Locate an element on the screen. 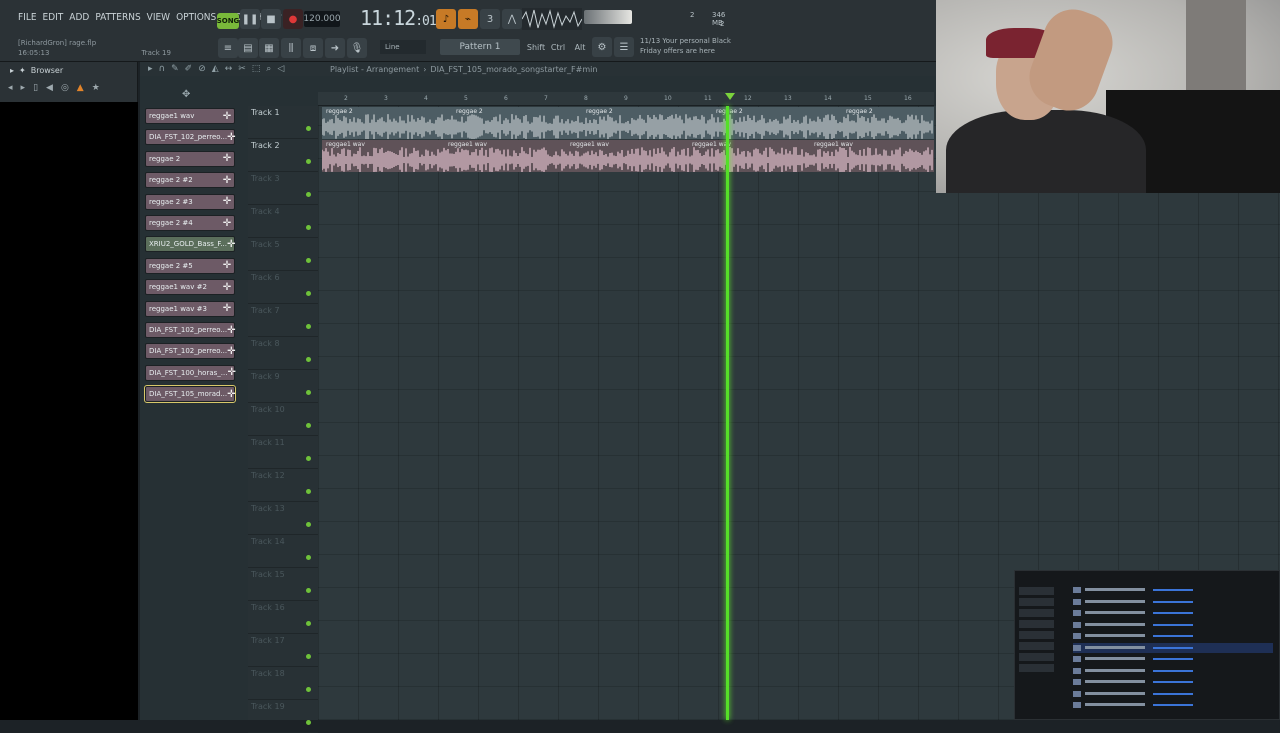 The width and height of the screenshot is (1280, 733). track-header: Track 17 is located at coordinates (283, 650).